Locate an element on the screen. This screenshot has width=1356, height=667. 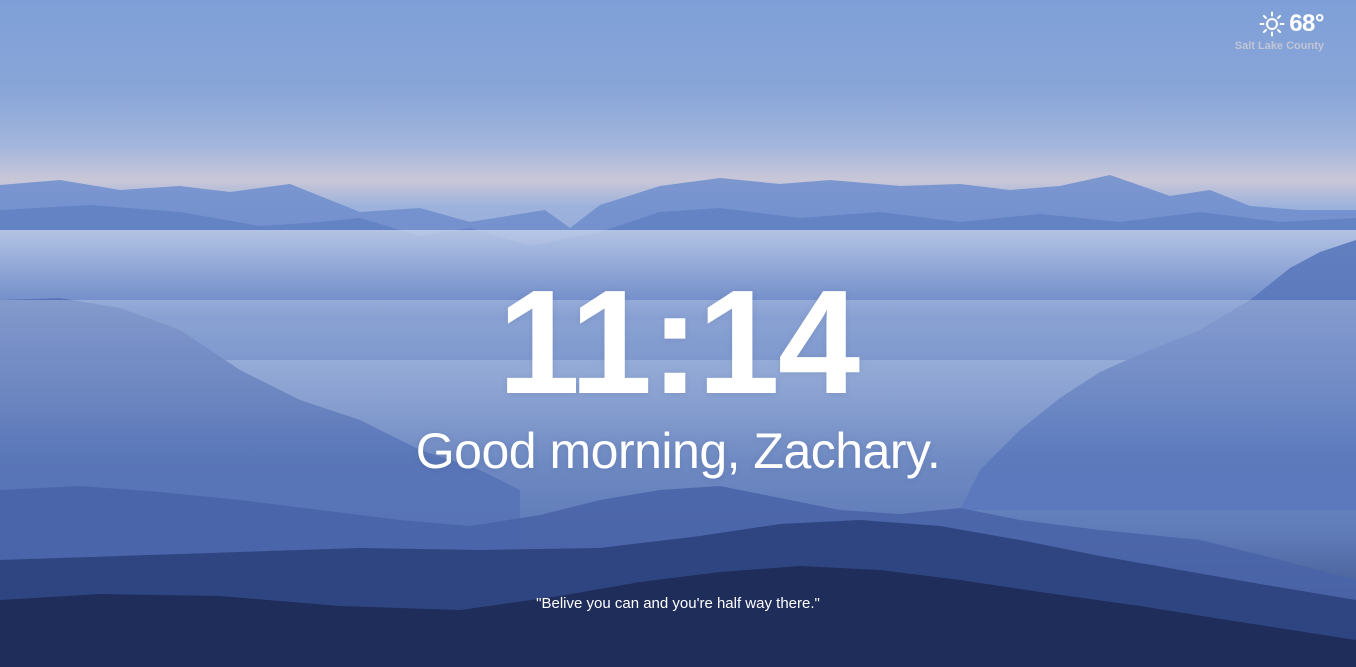
weather-widget: 68° Salt Lake County is located at coordinates (1279, 31).